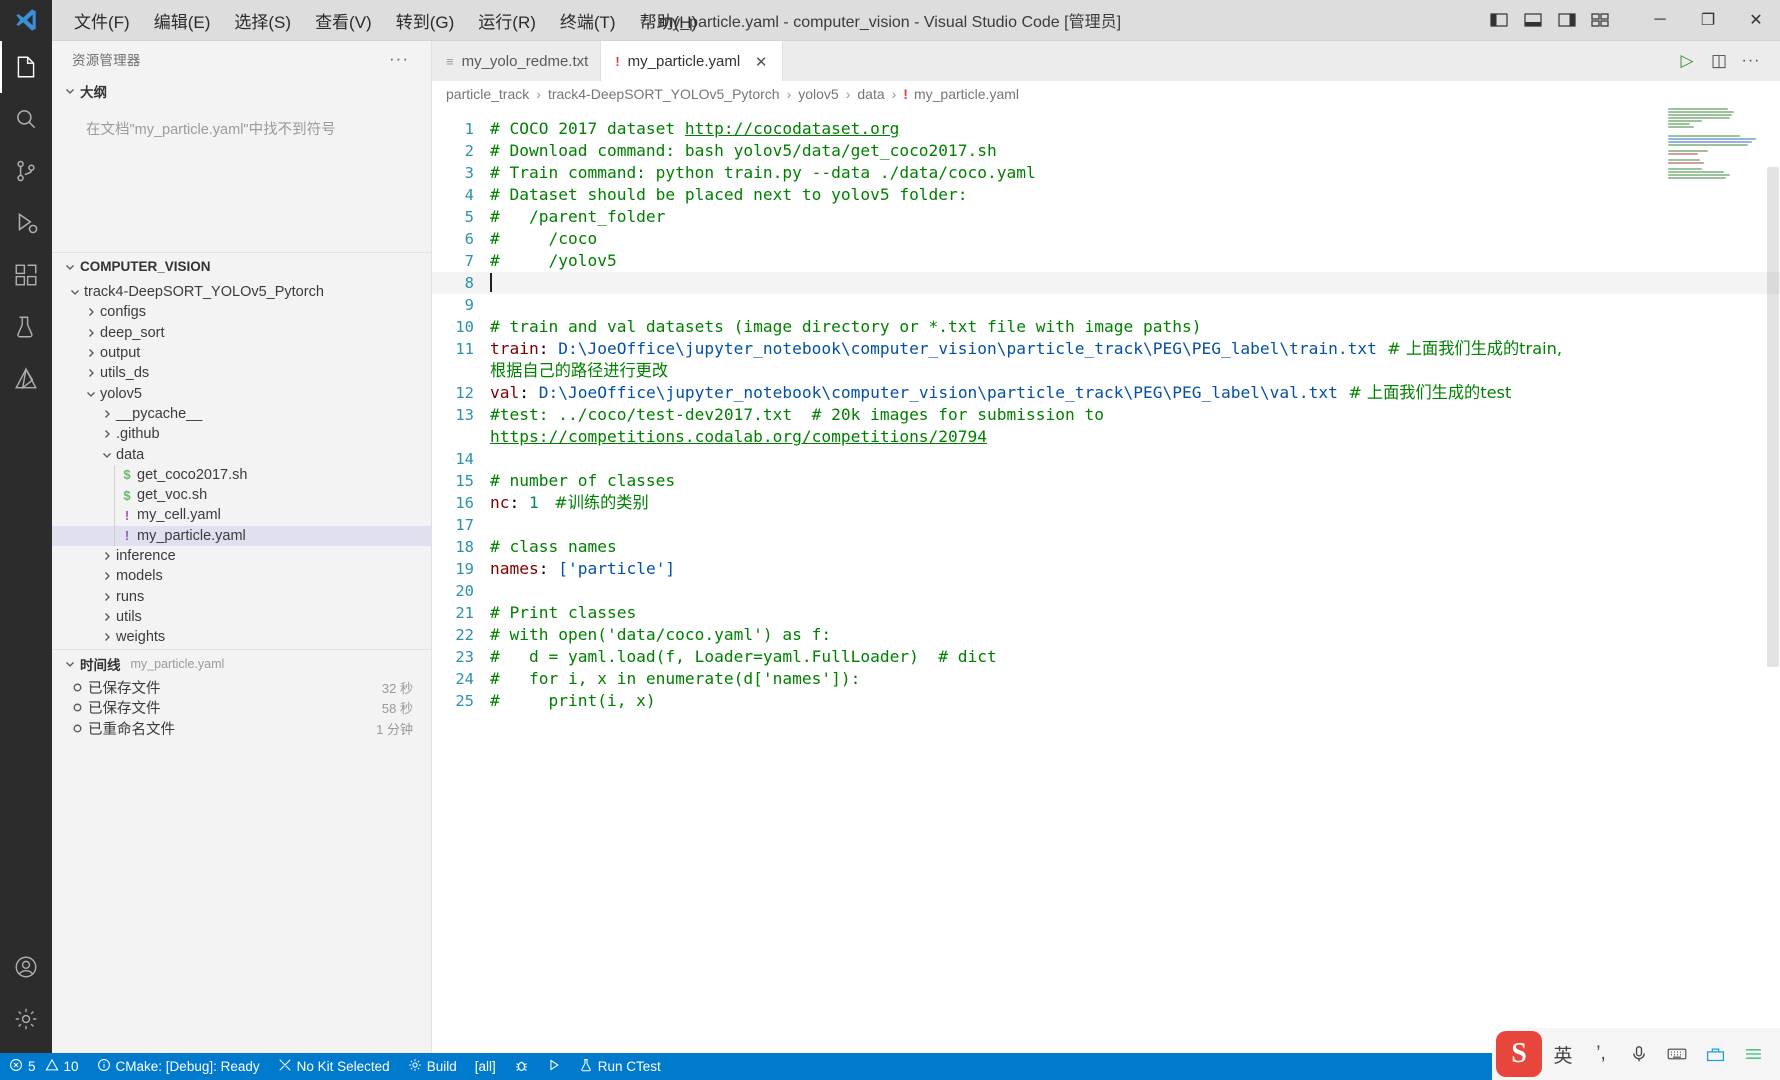 The height and width of the screenshot is (1080, 1780). What do you see at coordinates (1533, 20) in the screenshot?
I see `toggle-panel-icon` at bounding box center [1533, 20].